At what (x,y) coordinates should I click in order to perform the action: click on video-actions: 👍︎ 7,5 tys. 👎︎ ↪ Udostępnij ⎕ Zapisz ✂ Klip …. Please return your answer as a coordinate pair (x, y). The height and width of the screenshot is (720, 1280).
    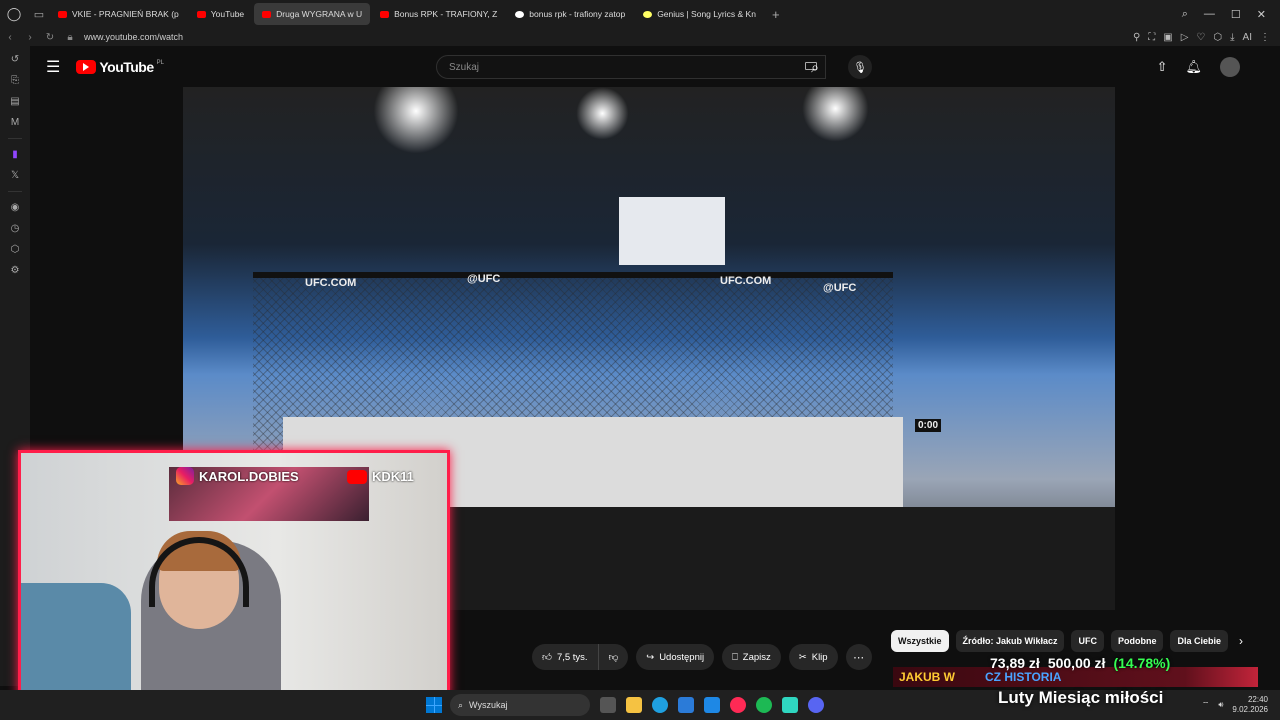
    Looking at the image, I should click on (702, 657).